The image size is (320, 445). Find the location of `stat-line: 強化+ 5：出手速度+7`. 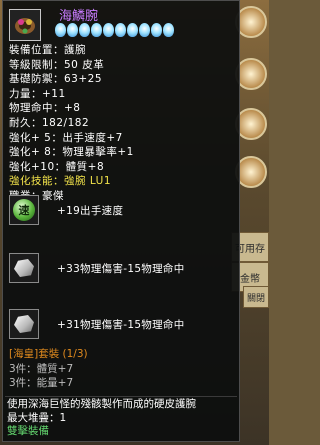

stat-line: 強化+ 5：出手速度+7 is located at coordinates (66, 137).